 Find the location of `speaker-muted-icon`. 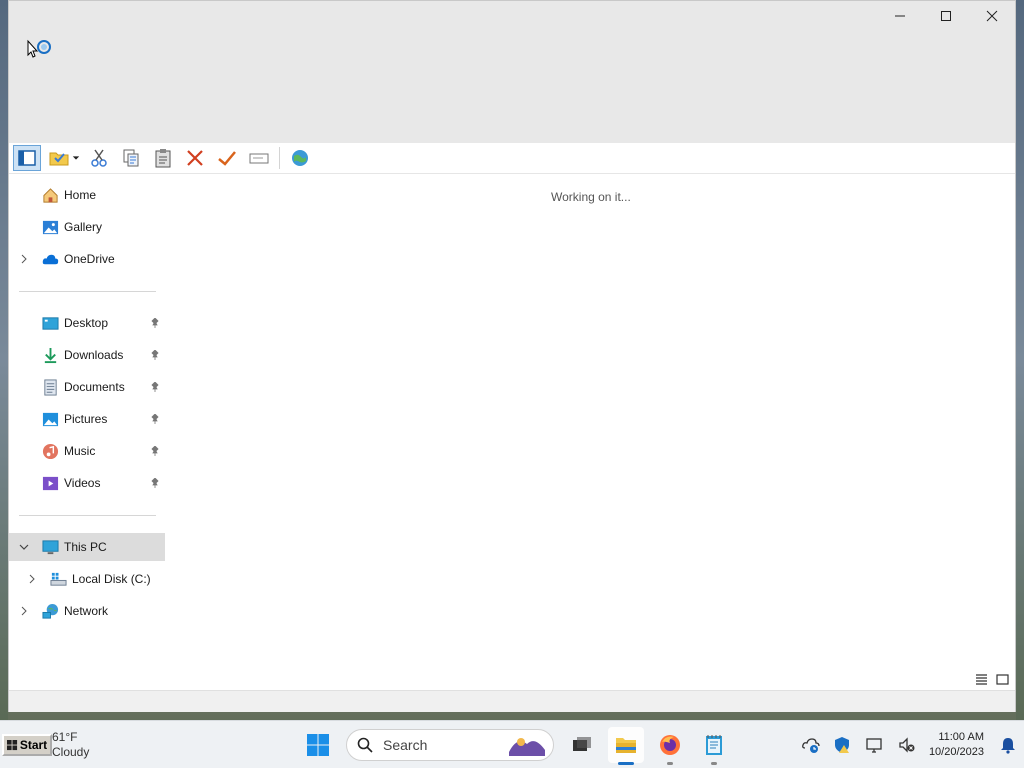

speaker-muted-icon is located at coordinates (907, 745).